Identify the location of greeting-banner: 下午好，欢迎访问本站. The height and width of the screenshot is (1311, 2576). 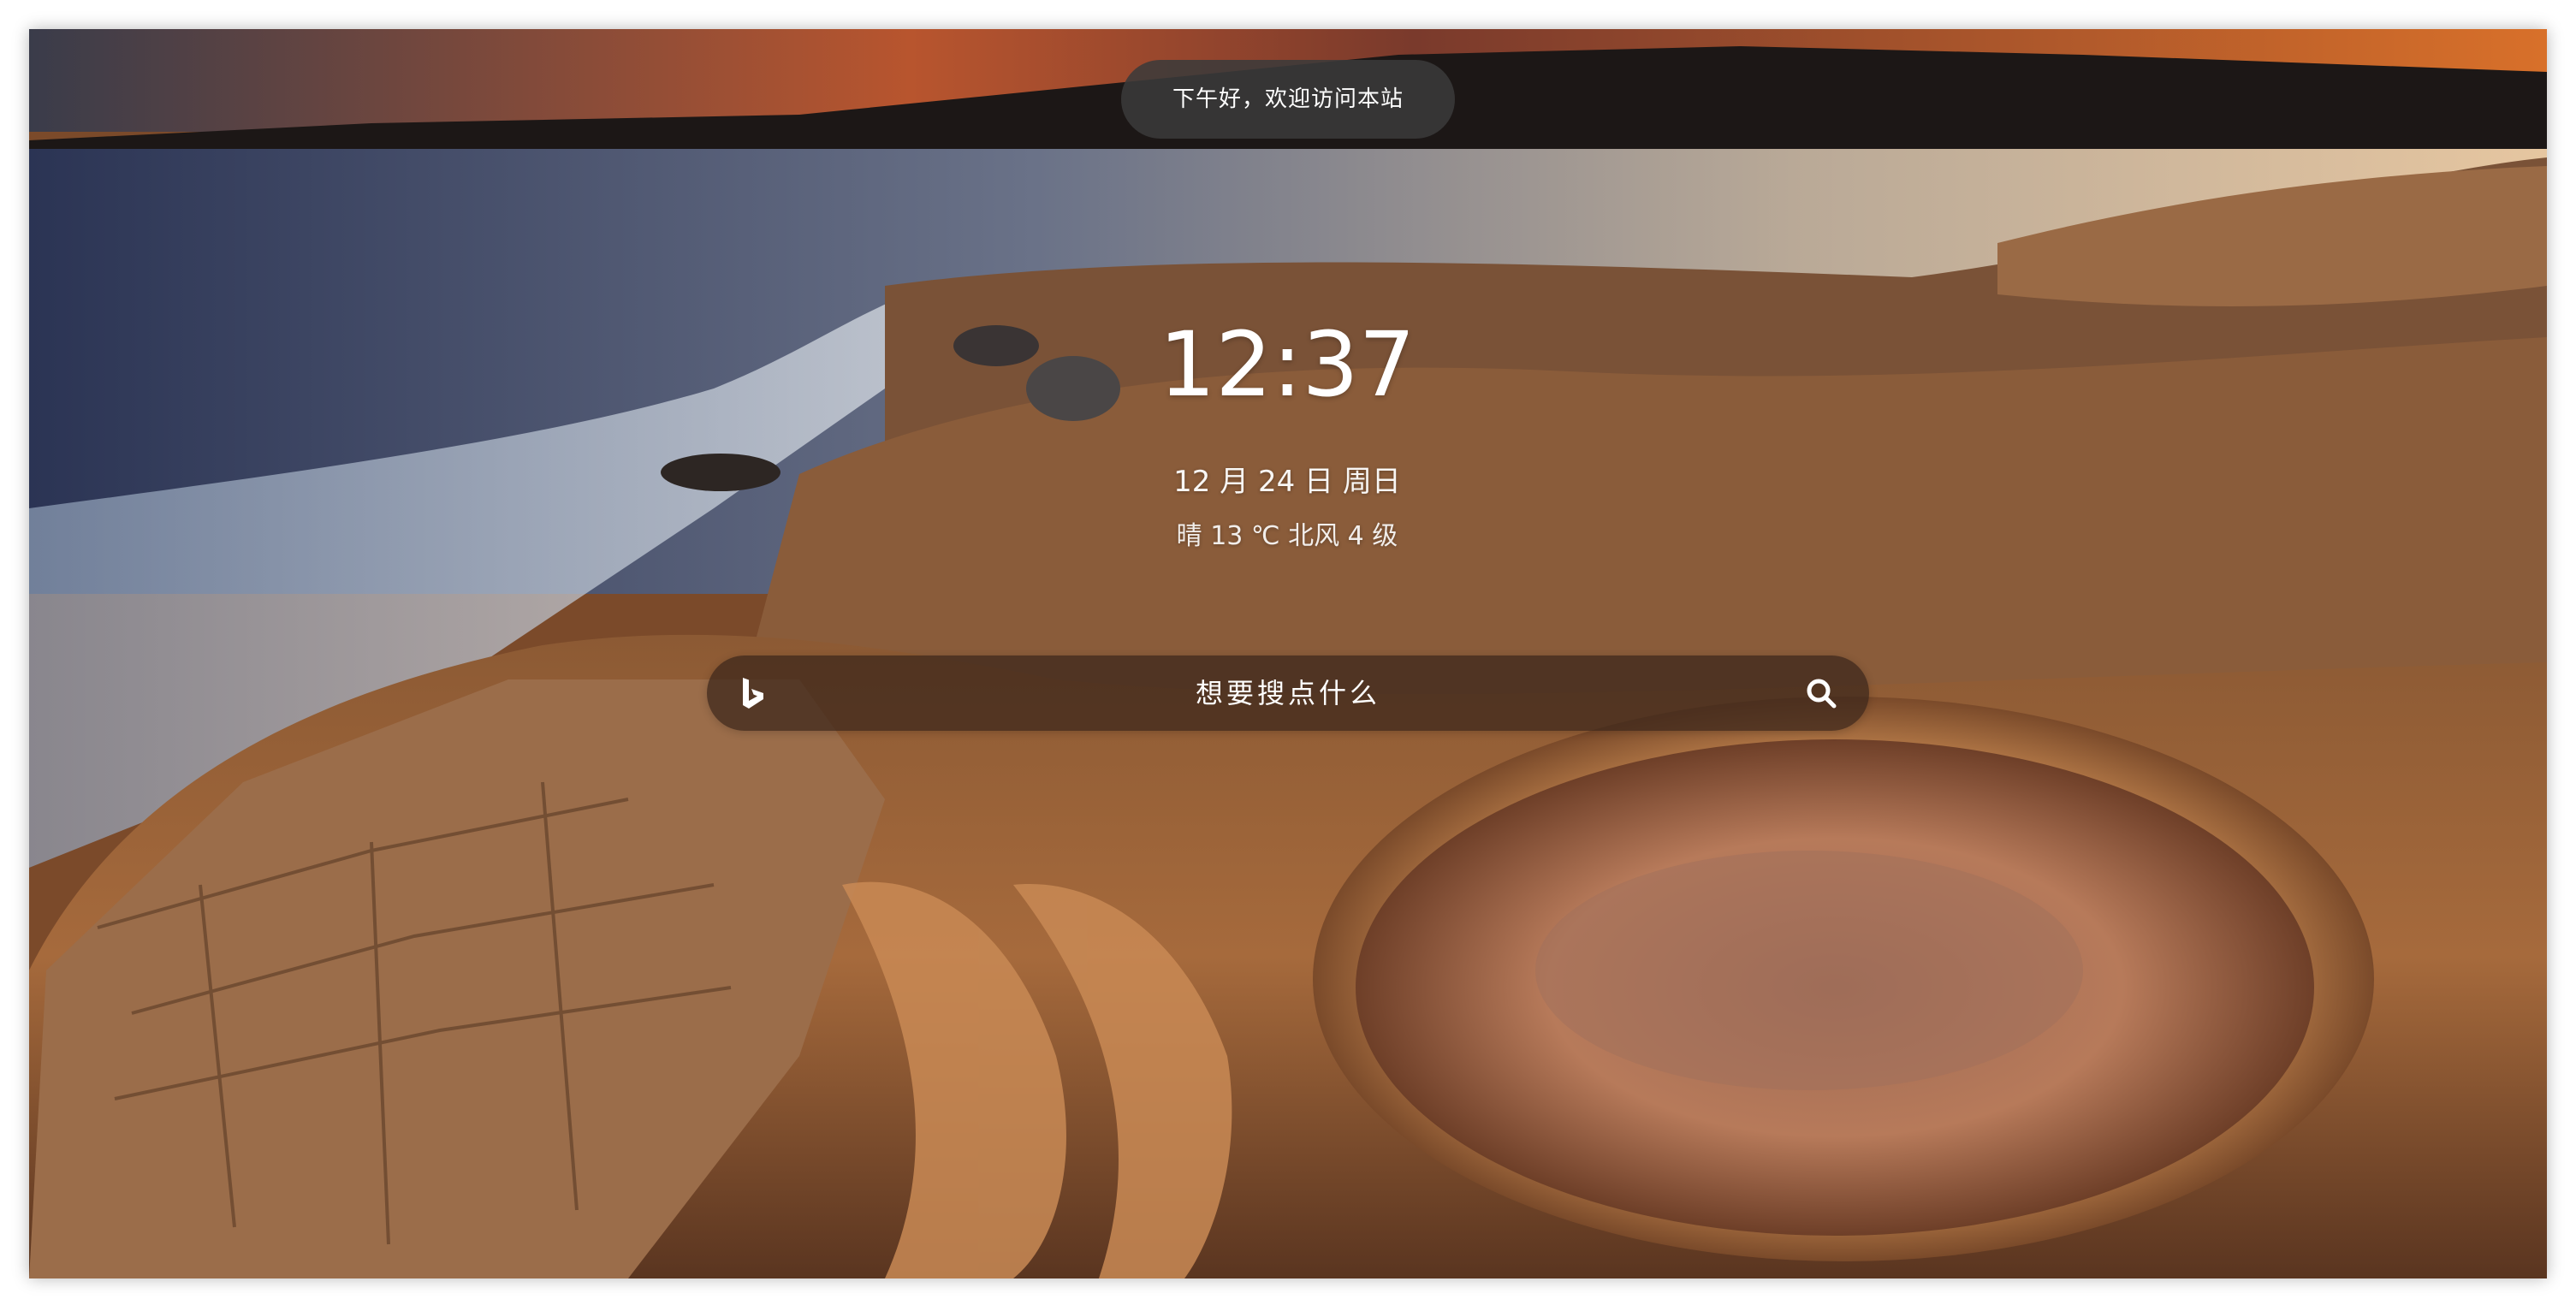
(1288, 100).